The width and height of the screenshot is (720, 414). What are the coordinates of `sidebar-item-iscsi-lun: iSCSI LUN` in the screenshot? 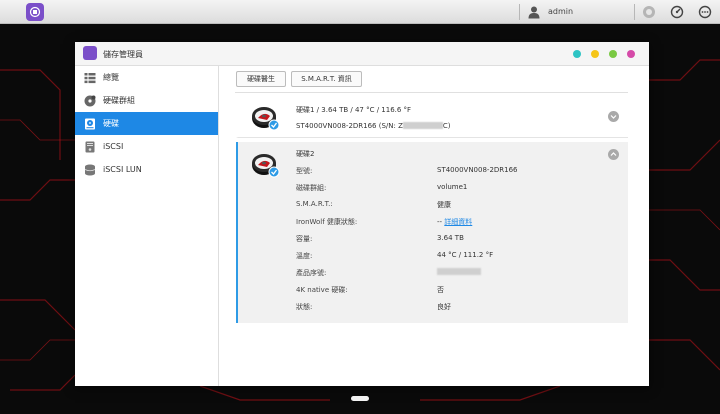 It's located at (146, 169).